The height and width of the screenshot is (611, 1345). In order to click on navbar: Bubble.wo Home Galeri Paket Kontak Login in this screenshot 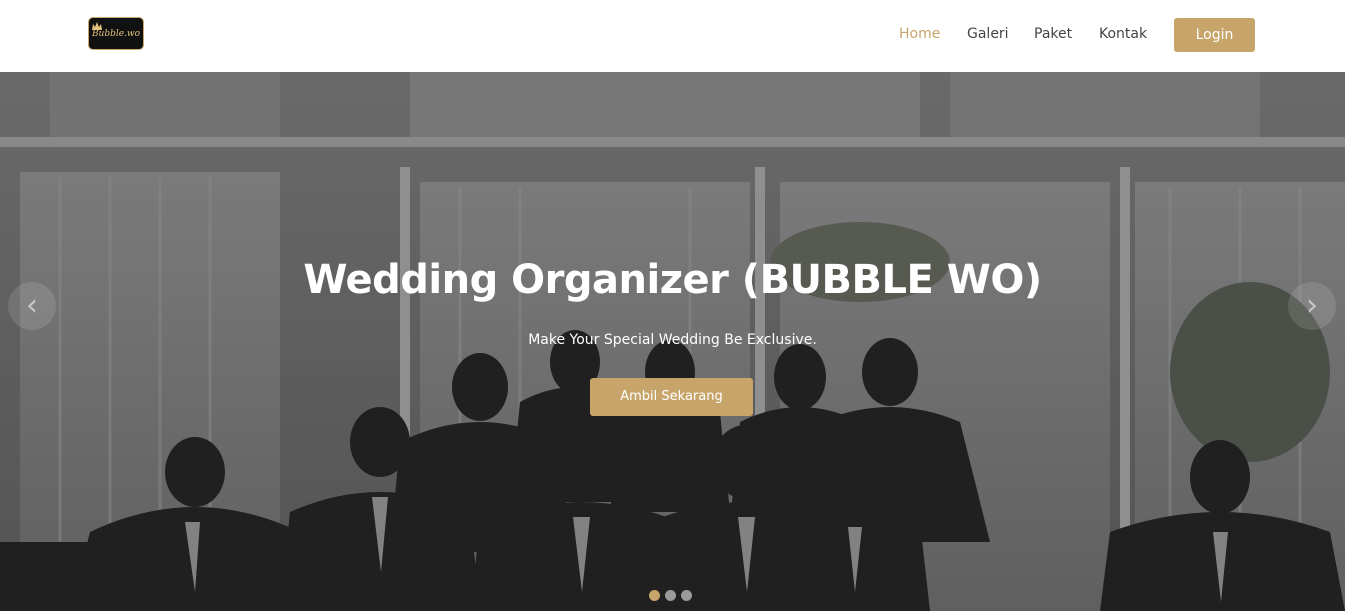, I will do `click(672, 36)`.